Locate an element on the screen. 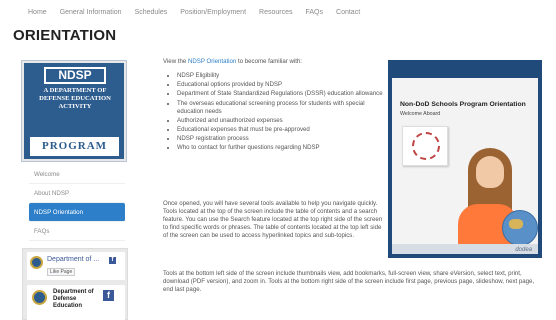 The image size is (556, 320). intro-suffix: to become familiar with: is located at coordinates (269, 61).